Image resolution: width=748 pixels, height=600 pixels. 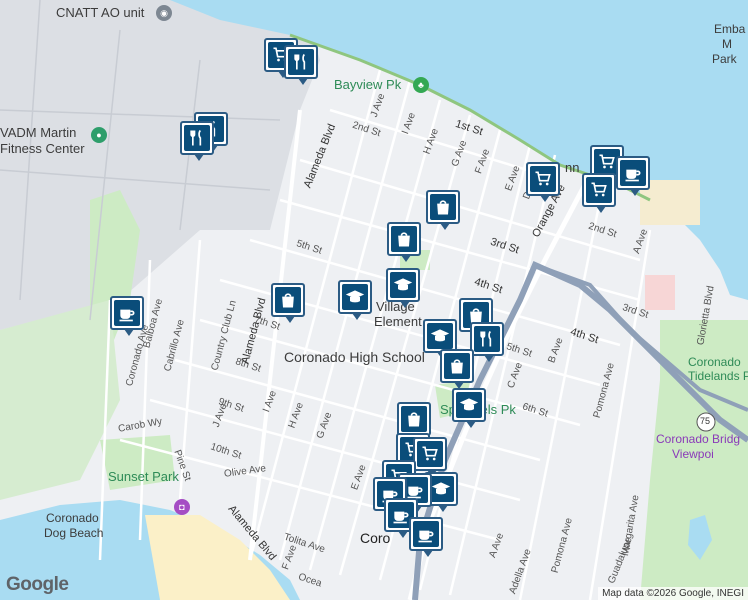 I want to click on label-bridge-1: Coronado Bridg, so click(x=698, y=439).